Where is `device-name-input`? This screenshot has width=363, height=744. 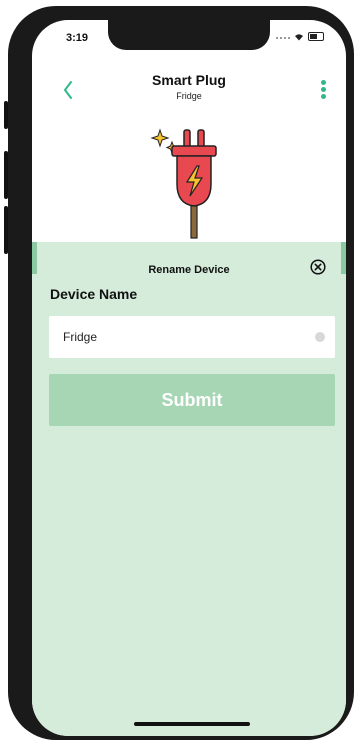
device-name-input is located at coordinates (192, 337).